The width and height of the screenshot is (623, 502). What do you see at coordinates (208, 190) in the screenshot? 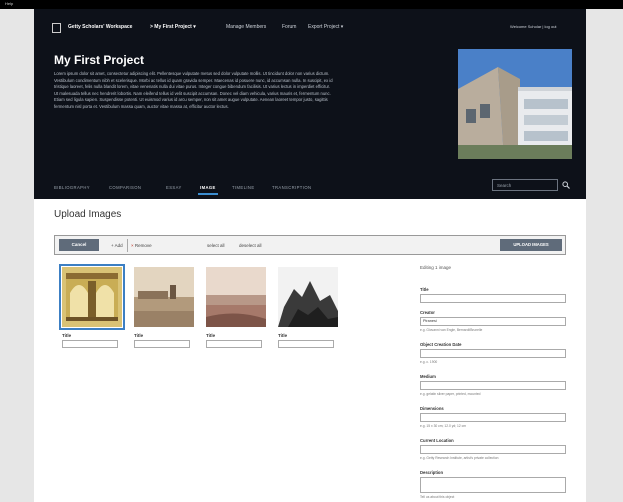
I see `tab-image: IMAGE` at bounding box center [208, 190].